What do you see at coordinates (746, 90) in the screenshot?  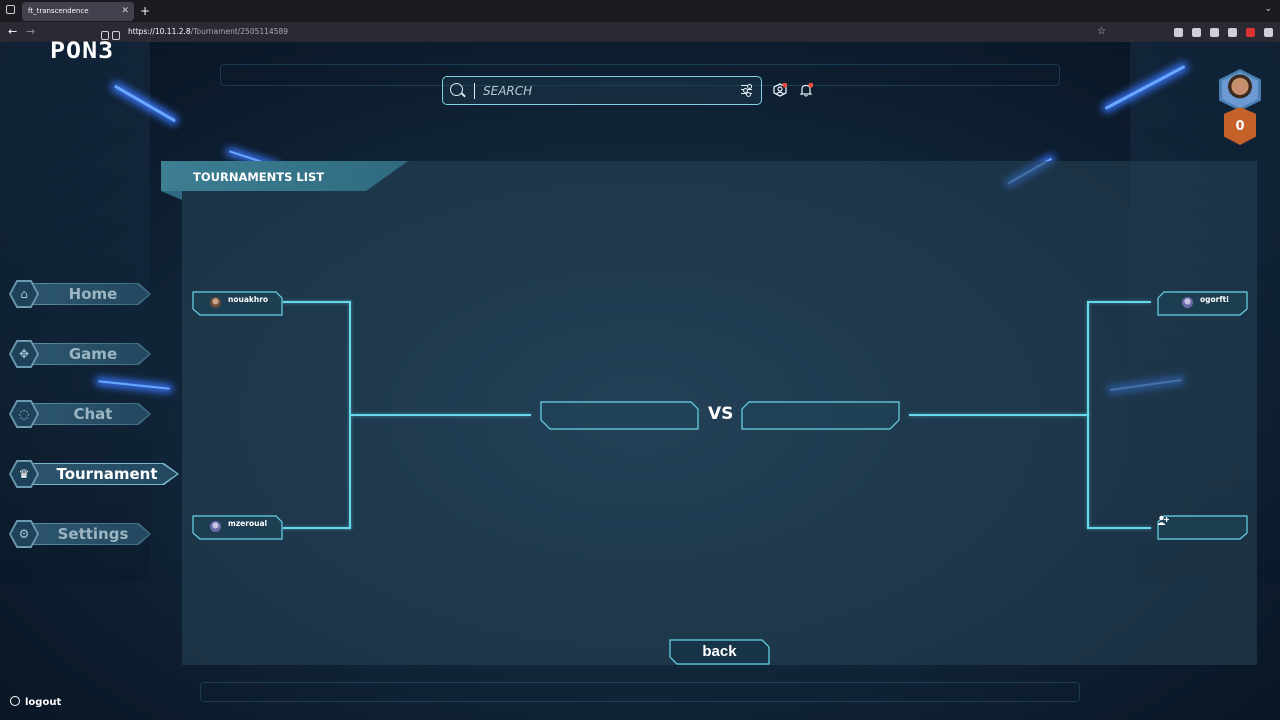 I see `filter-icon` at bounding box center [746, 90].